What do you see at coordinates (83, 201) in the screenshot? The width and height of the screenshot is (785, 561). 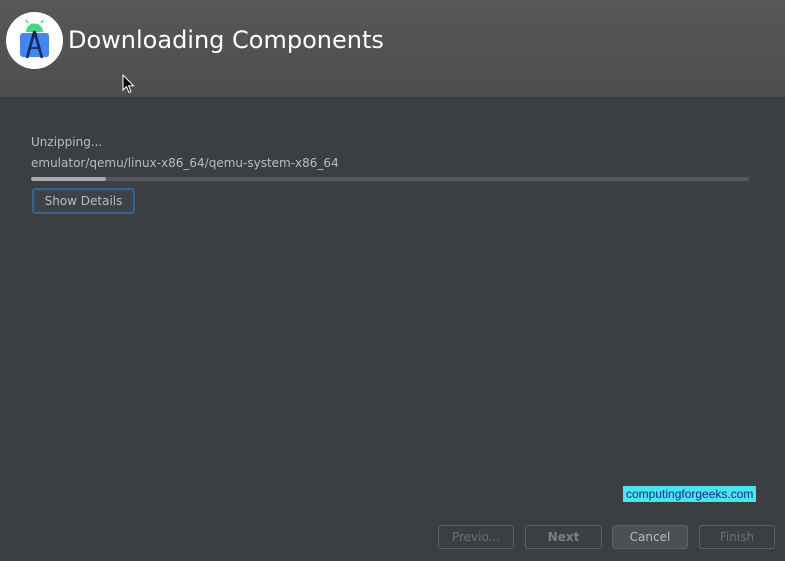 I see `show-details-button: Show Details` at bounding box center [83, 201].